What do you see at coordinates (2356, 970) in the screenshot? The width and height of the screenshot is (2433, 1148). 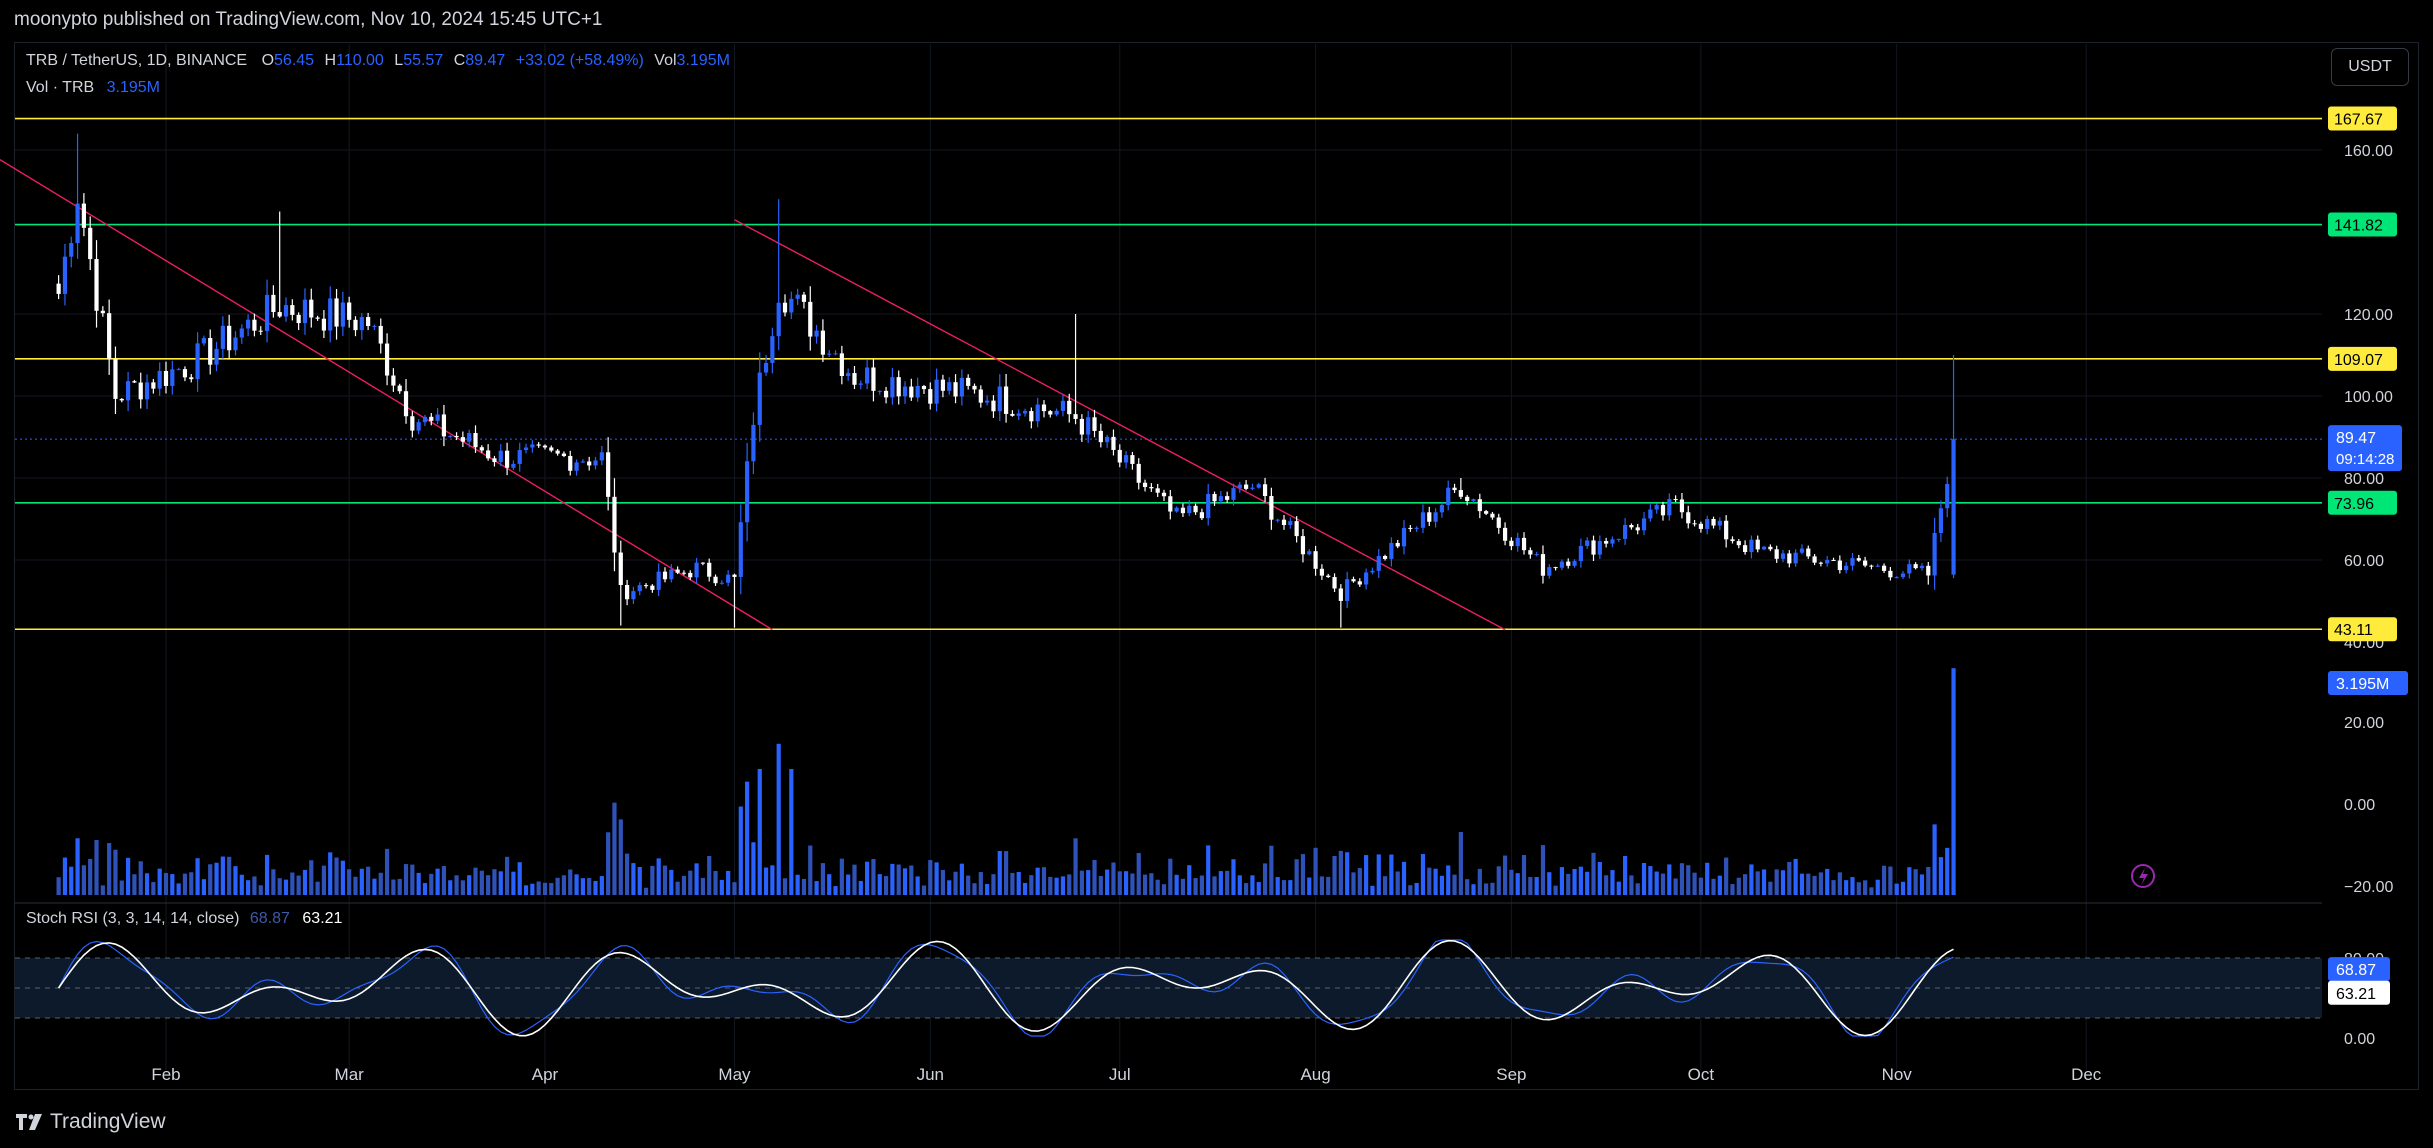 I see `stoch-k-tag-text: 68.87` at bounding box center [2356, 970].